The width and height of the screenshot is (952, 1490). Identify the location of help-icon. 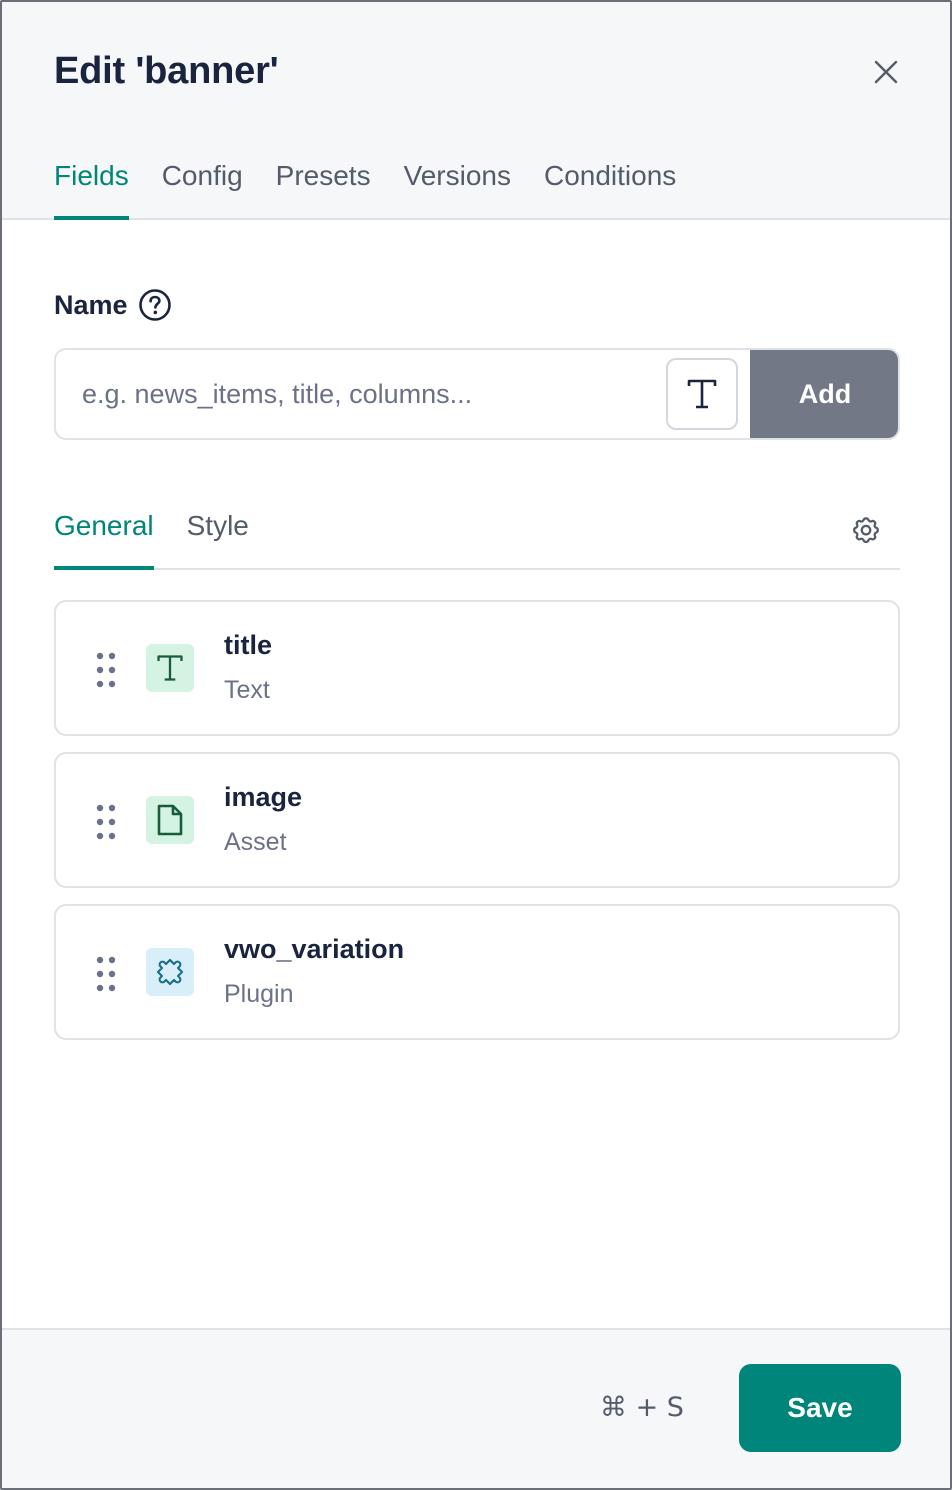
(155, 305).